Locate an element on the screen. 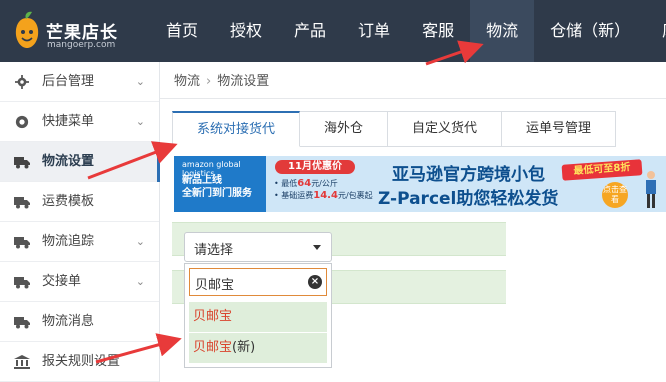 The width and height of the screenshot is (666, 382). sidebar-item-shortcuts: 快捷菜单 ⌄ is located at coordinates (79, 122).